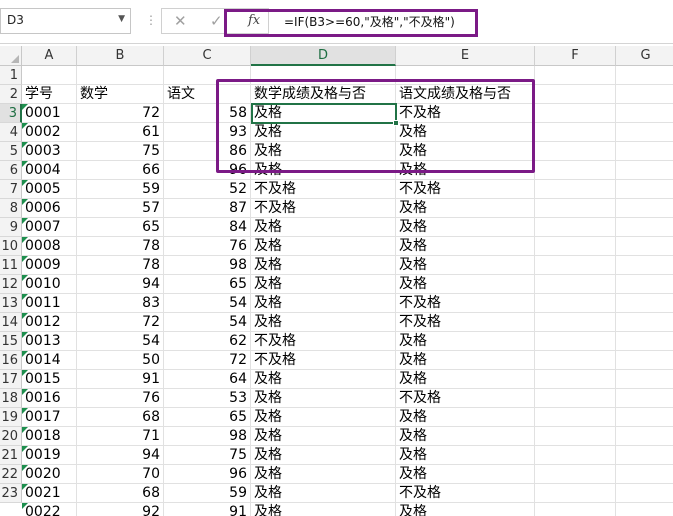 Image resolution: width=673 pixels, height=516 pixels. I want to click on cell-f23, so click(575, 493).